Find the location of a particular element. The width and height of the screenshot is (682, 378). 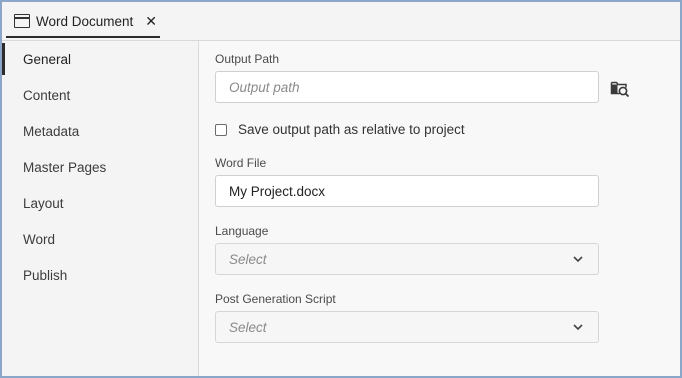

output-path-input: Output path is located at coordinates (407, 87).